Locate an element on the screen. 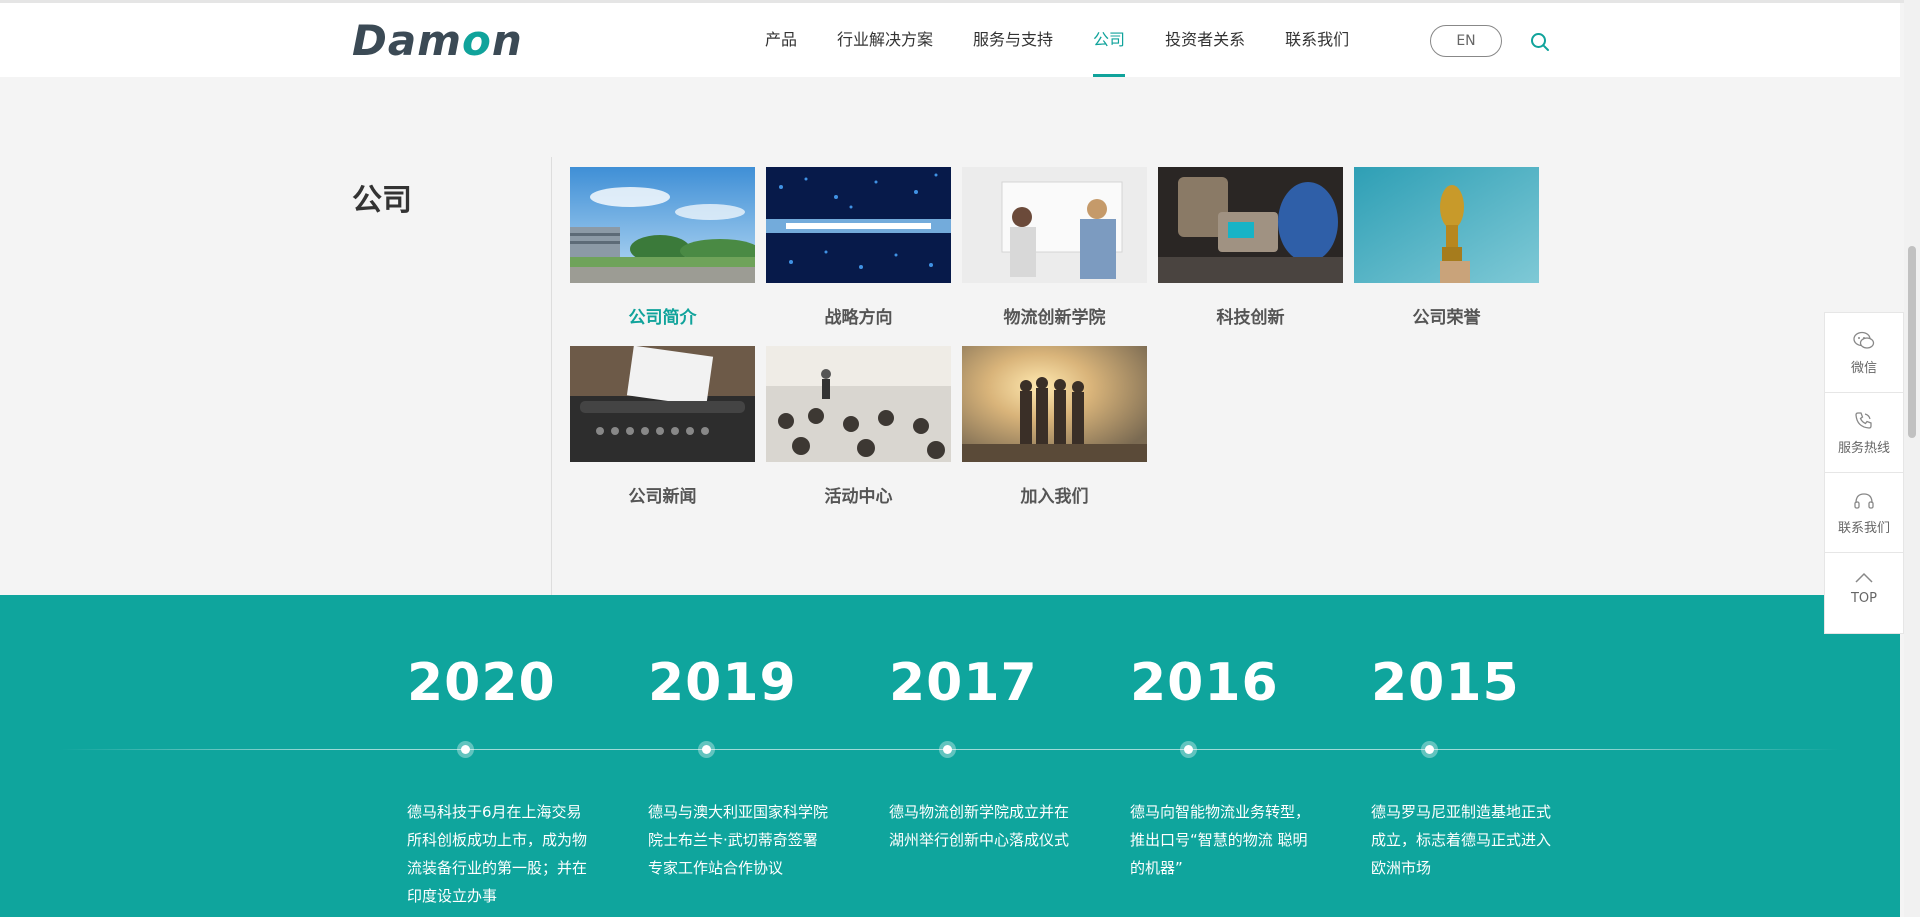 The height and width of the screenshot is (917, 1920). card-company-intro: 公司简介 is located at coordinates (662, 247).